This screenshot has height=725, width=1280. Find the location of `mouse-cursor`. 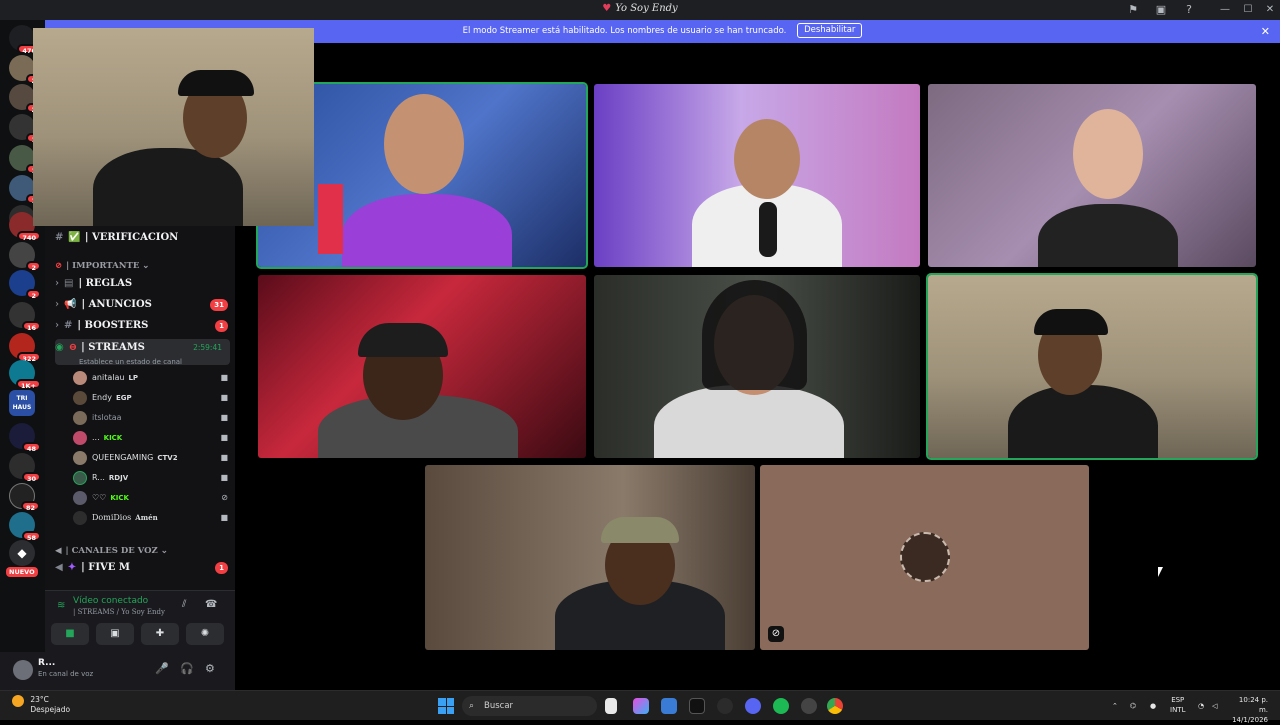

mouse-cursor is located at coordinates (1160, 572).